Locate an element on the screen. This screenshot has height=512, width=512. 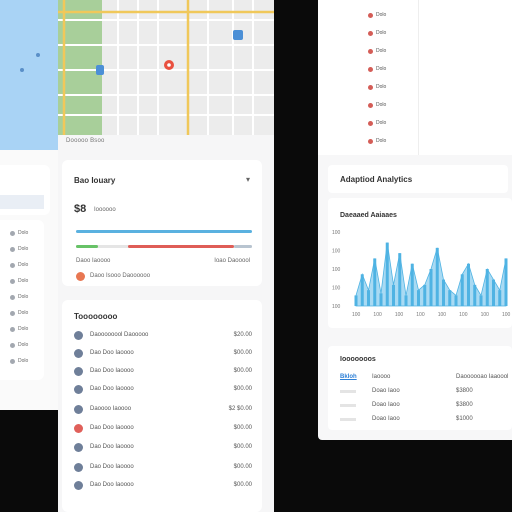
table-cell: $3800 is located at coordinates (464, 391).